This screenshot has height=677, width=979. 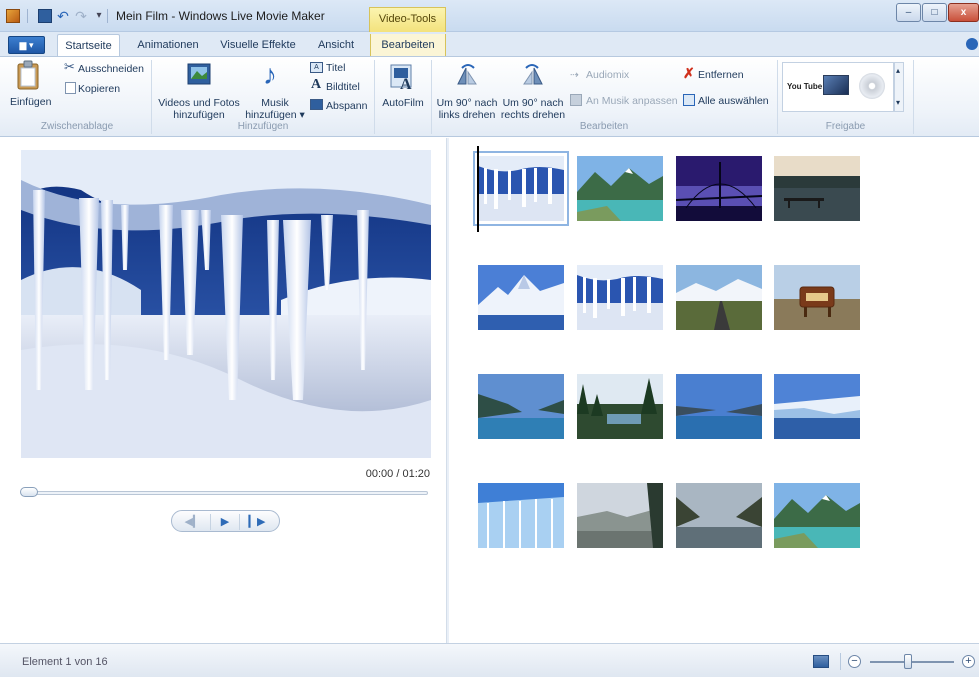 What do you see at coordinates (257, 522) in the screenshot?
I see `next-frame-button: ▎▶` at bounding box center [257, 522].